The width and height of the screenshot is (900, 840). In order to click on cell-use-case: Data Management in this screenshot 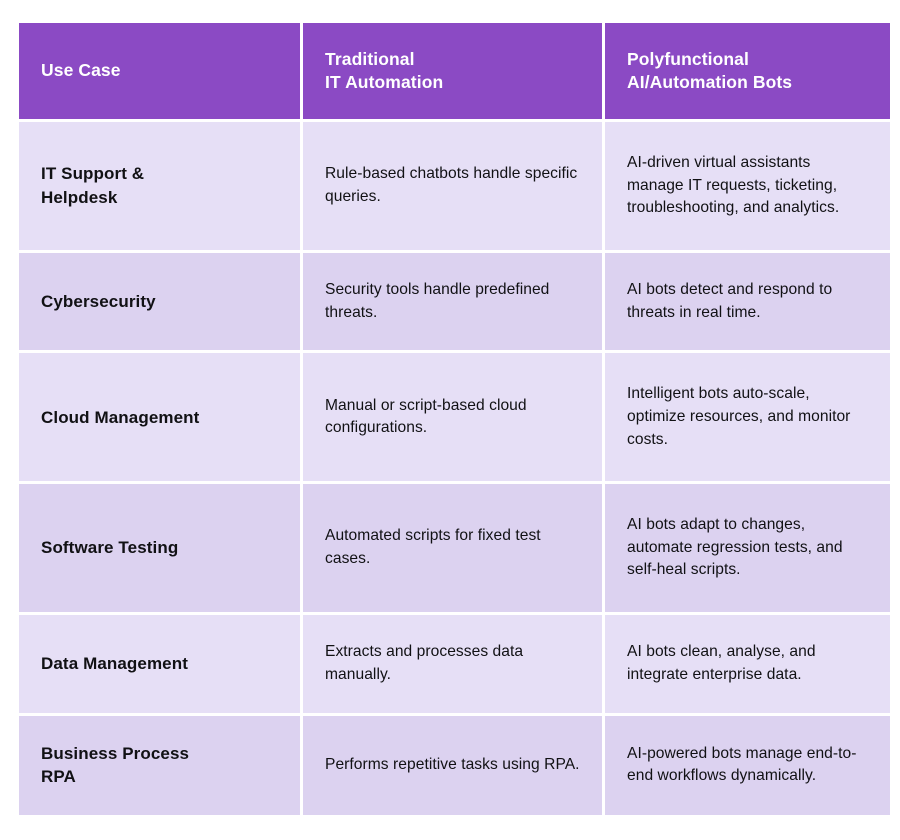, I will do `click(159, 663)`.